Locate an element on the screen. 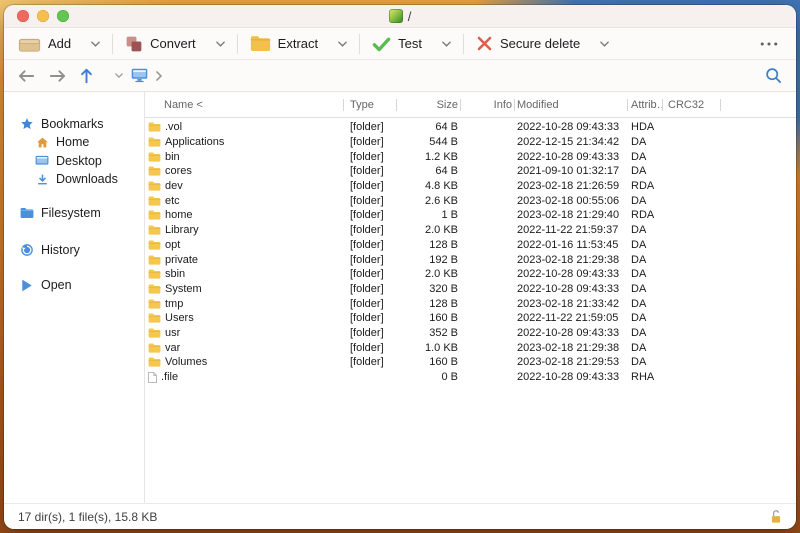 This screenshot has width=800, height=533. sidebar-item-label: Downloads is located at coordinates (87, 179).